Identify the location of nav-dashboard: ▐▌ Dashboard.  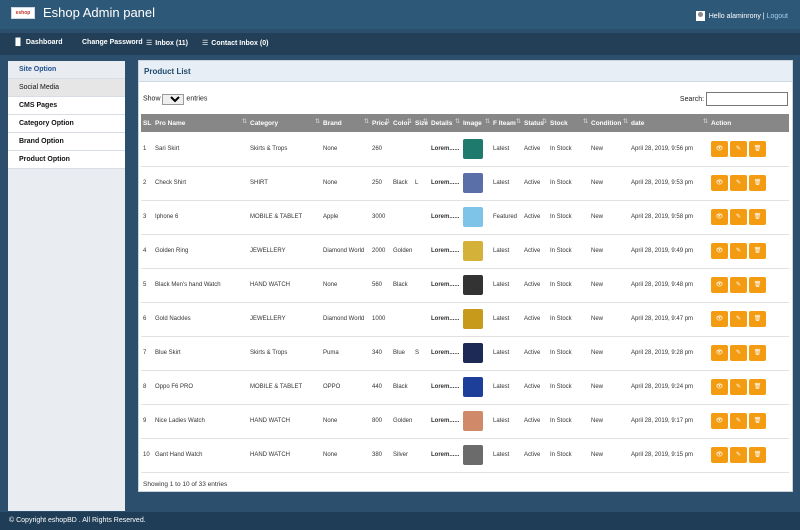
(37, 42).